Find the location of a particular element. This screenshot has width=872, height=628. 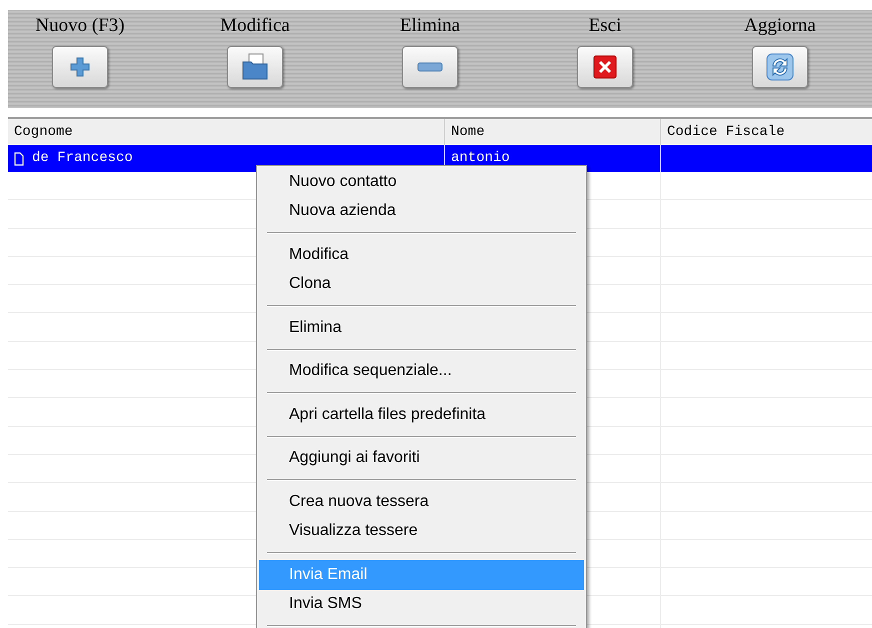

refresh-icon is located at coordinates (780, 67).